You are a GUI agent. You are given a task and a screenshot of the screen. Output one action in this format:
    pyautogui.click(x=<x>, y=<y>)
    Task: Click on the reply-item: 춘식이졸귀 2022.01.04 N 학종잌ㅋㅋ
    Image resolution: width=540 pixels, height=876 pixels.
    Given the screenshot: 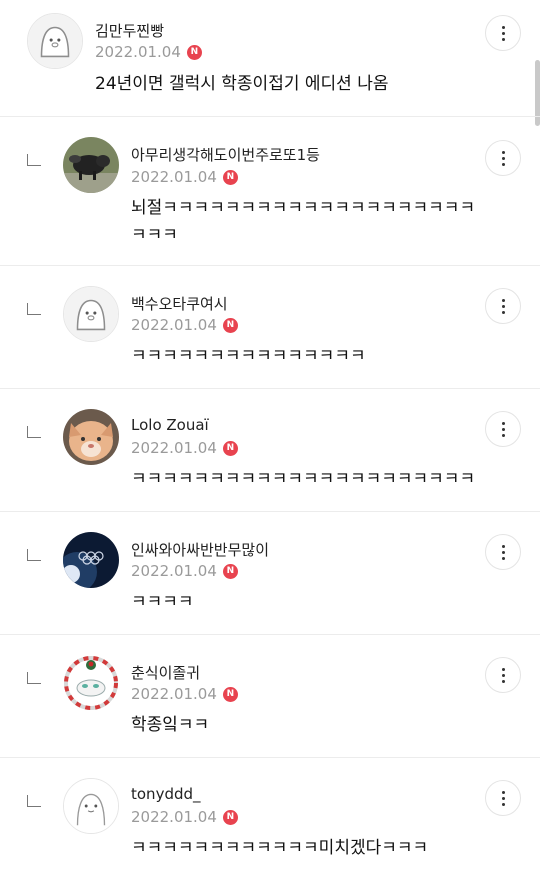 What is the action you would take?
    pyautogui.click(x=270, y=696)
    